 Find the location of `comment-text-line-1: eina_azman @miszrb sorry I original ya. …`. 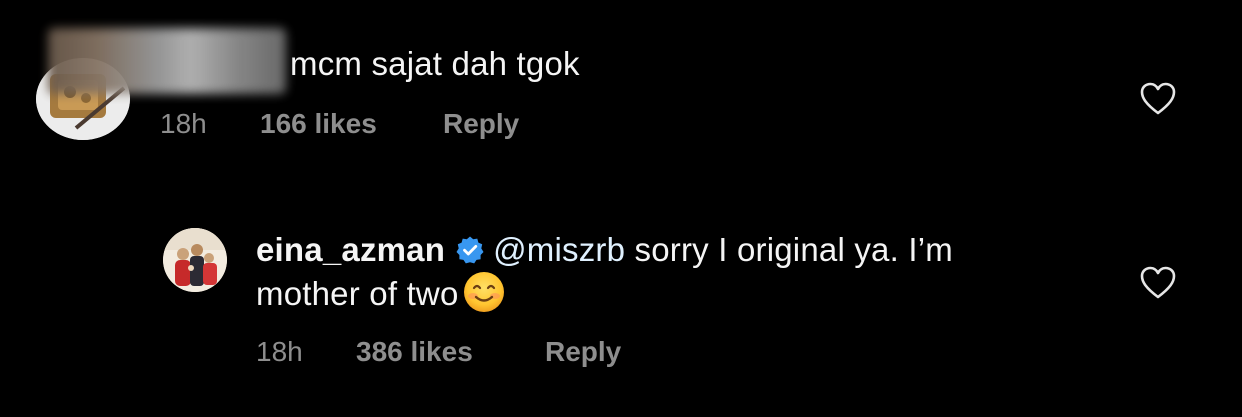

comment-text-line-1: eina_azman @miszrb sorry I original ya. … is located at coordinates (604, 252).